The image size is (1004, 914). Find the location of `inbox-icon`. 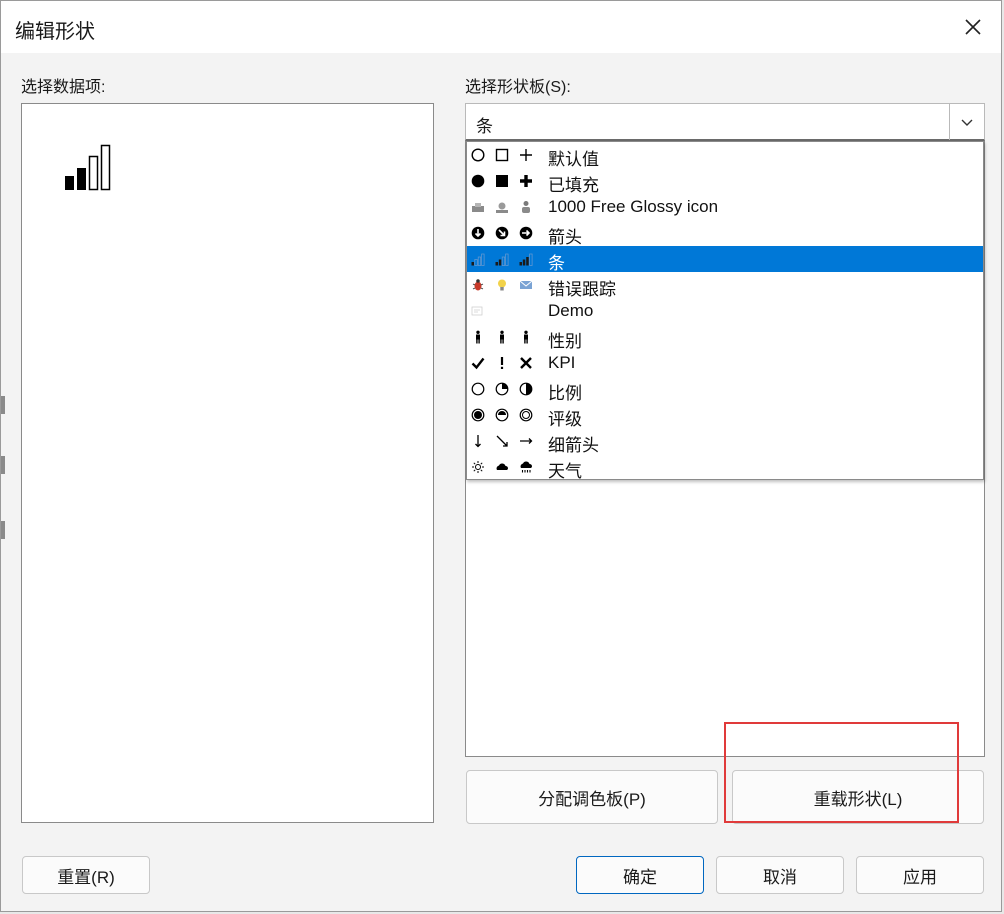

inbox-icon is located at coordinates (478, 207).